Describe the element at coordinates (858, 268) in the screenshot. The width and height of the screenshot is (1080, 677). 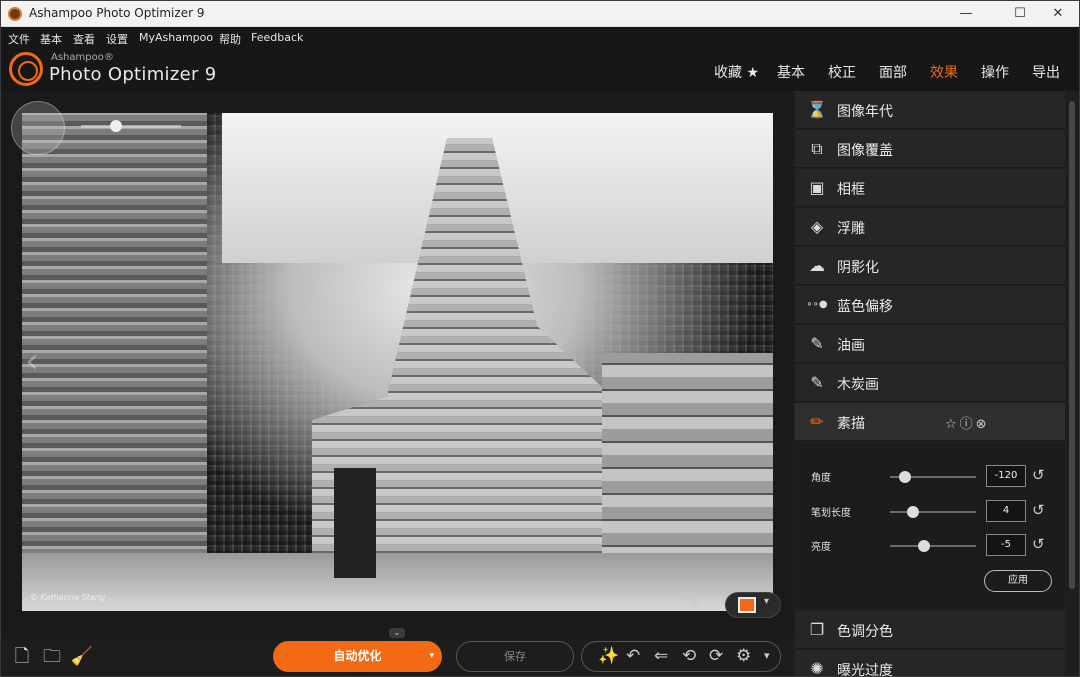
I see `effect-label: 阴影化` at that location.